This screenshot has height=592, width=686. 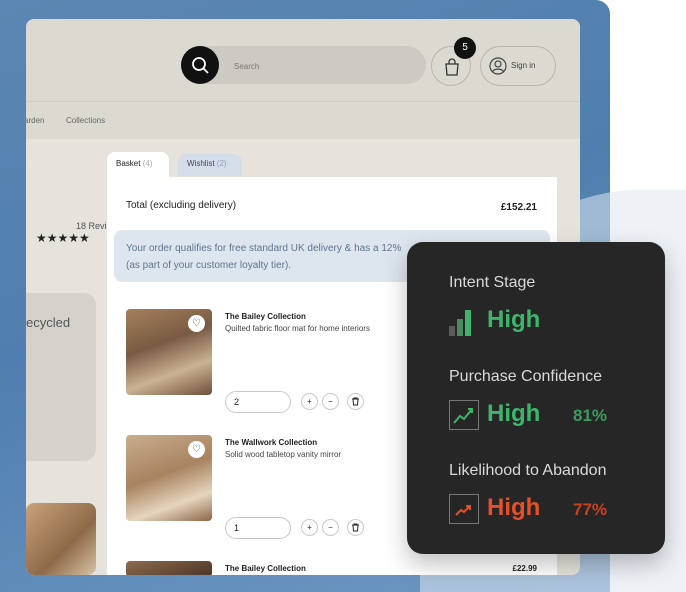 What do you see at coordinates (85, 120) in the screenshot?
I see `nav-item-collections: Collections` at bounding box center [85, 120].